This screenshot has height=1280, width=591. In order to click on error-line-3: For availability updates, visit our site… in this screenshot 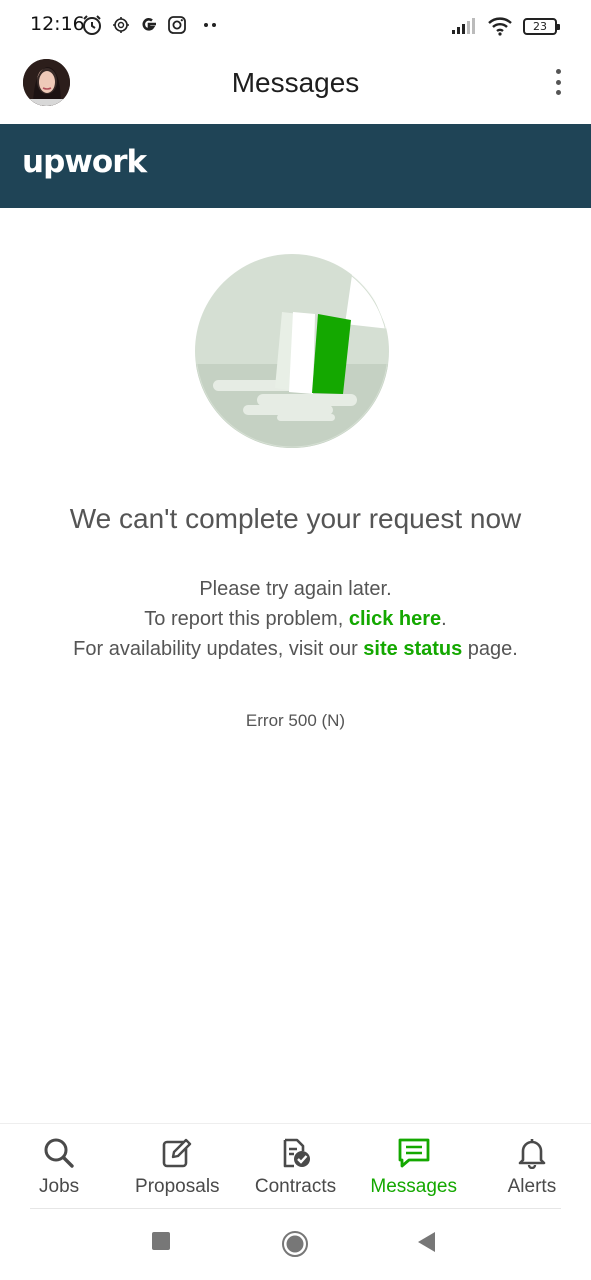, I will do `click(295, 649)`.